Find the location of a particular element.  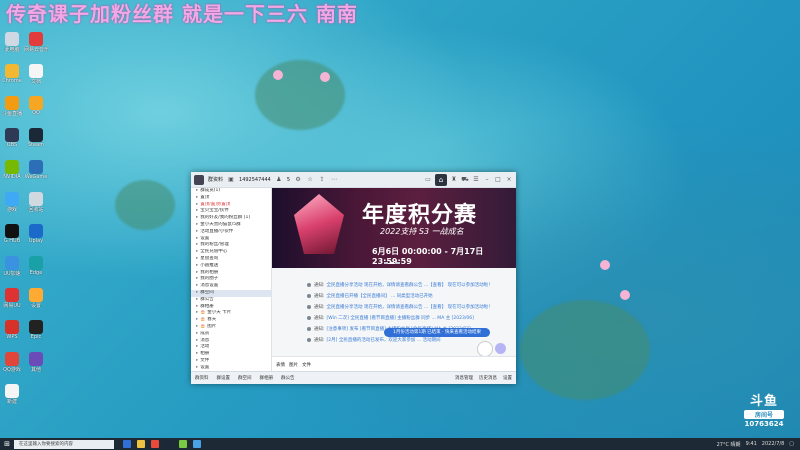

bottom-bar-button: 消息管理 is located at coordinates (464, 378).